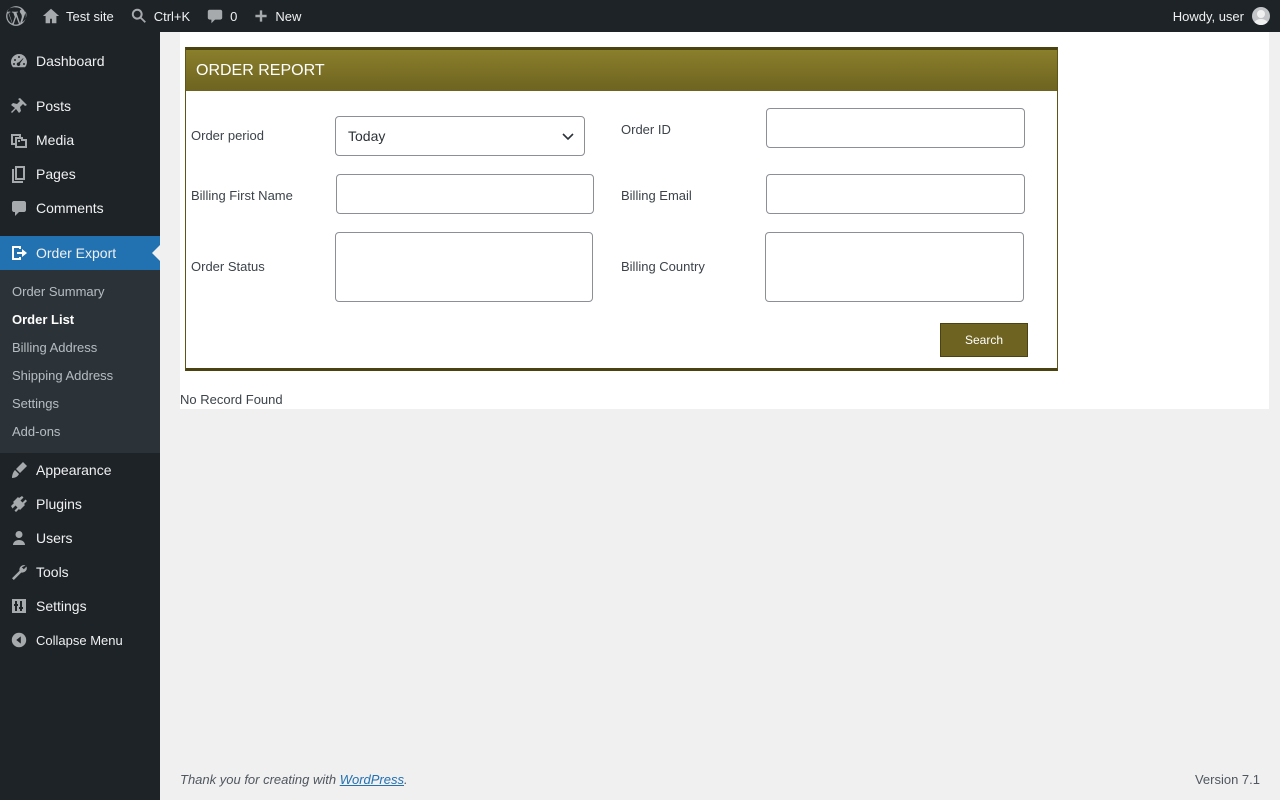 This screenshot has width=1280, height=800. I want to click on menu-label-plugins: Plugins, so click(59, 504).